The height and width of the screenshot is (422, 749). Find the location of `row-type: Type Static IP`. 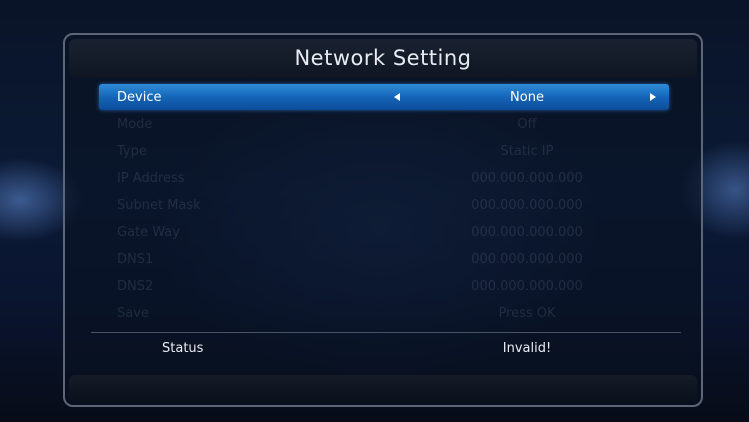

row-type: Type Static IP is located at coordinates (384, 151).